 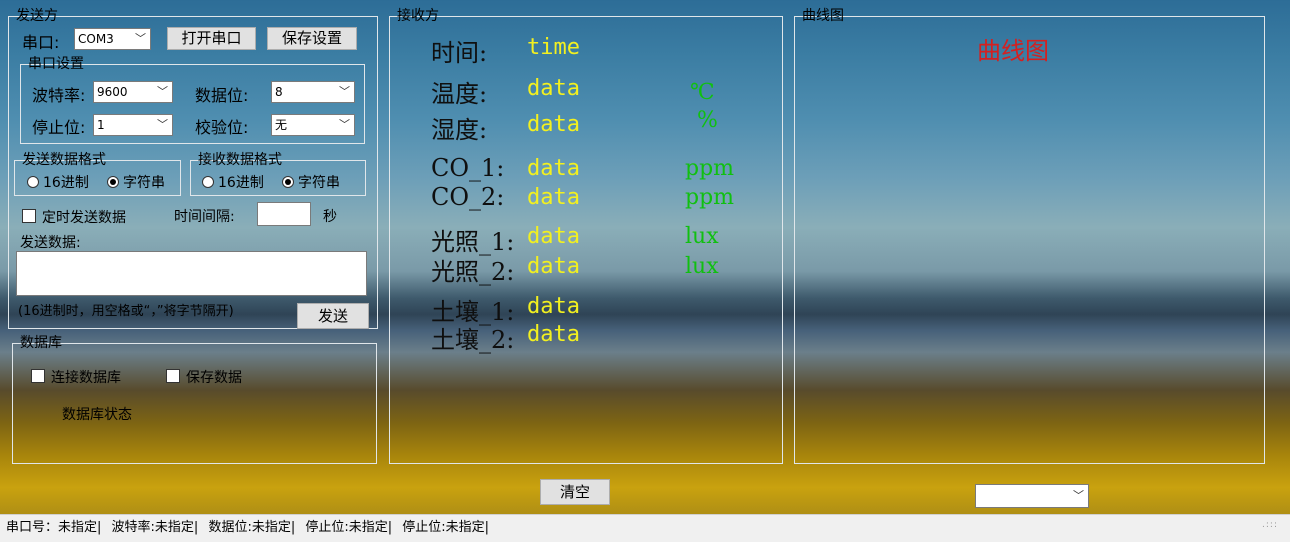 I want to click on rx-label-light2: 光照_2:, so click(x=473, y=272).